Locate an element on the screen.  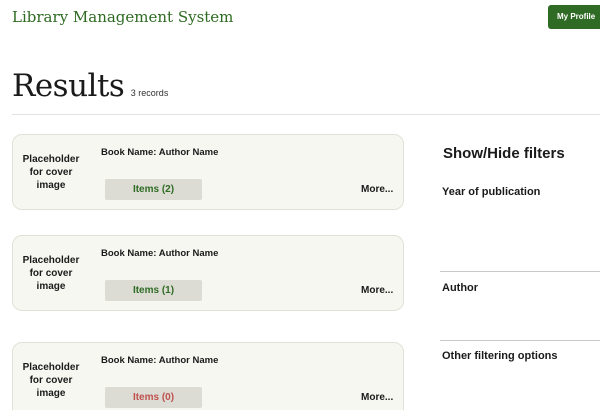
filter-other-options-label: Other filtering options is located at coordinates (500, 356).